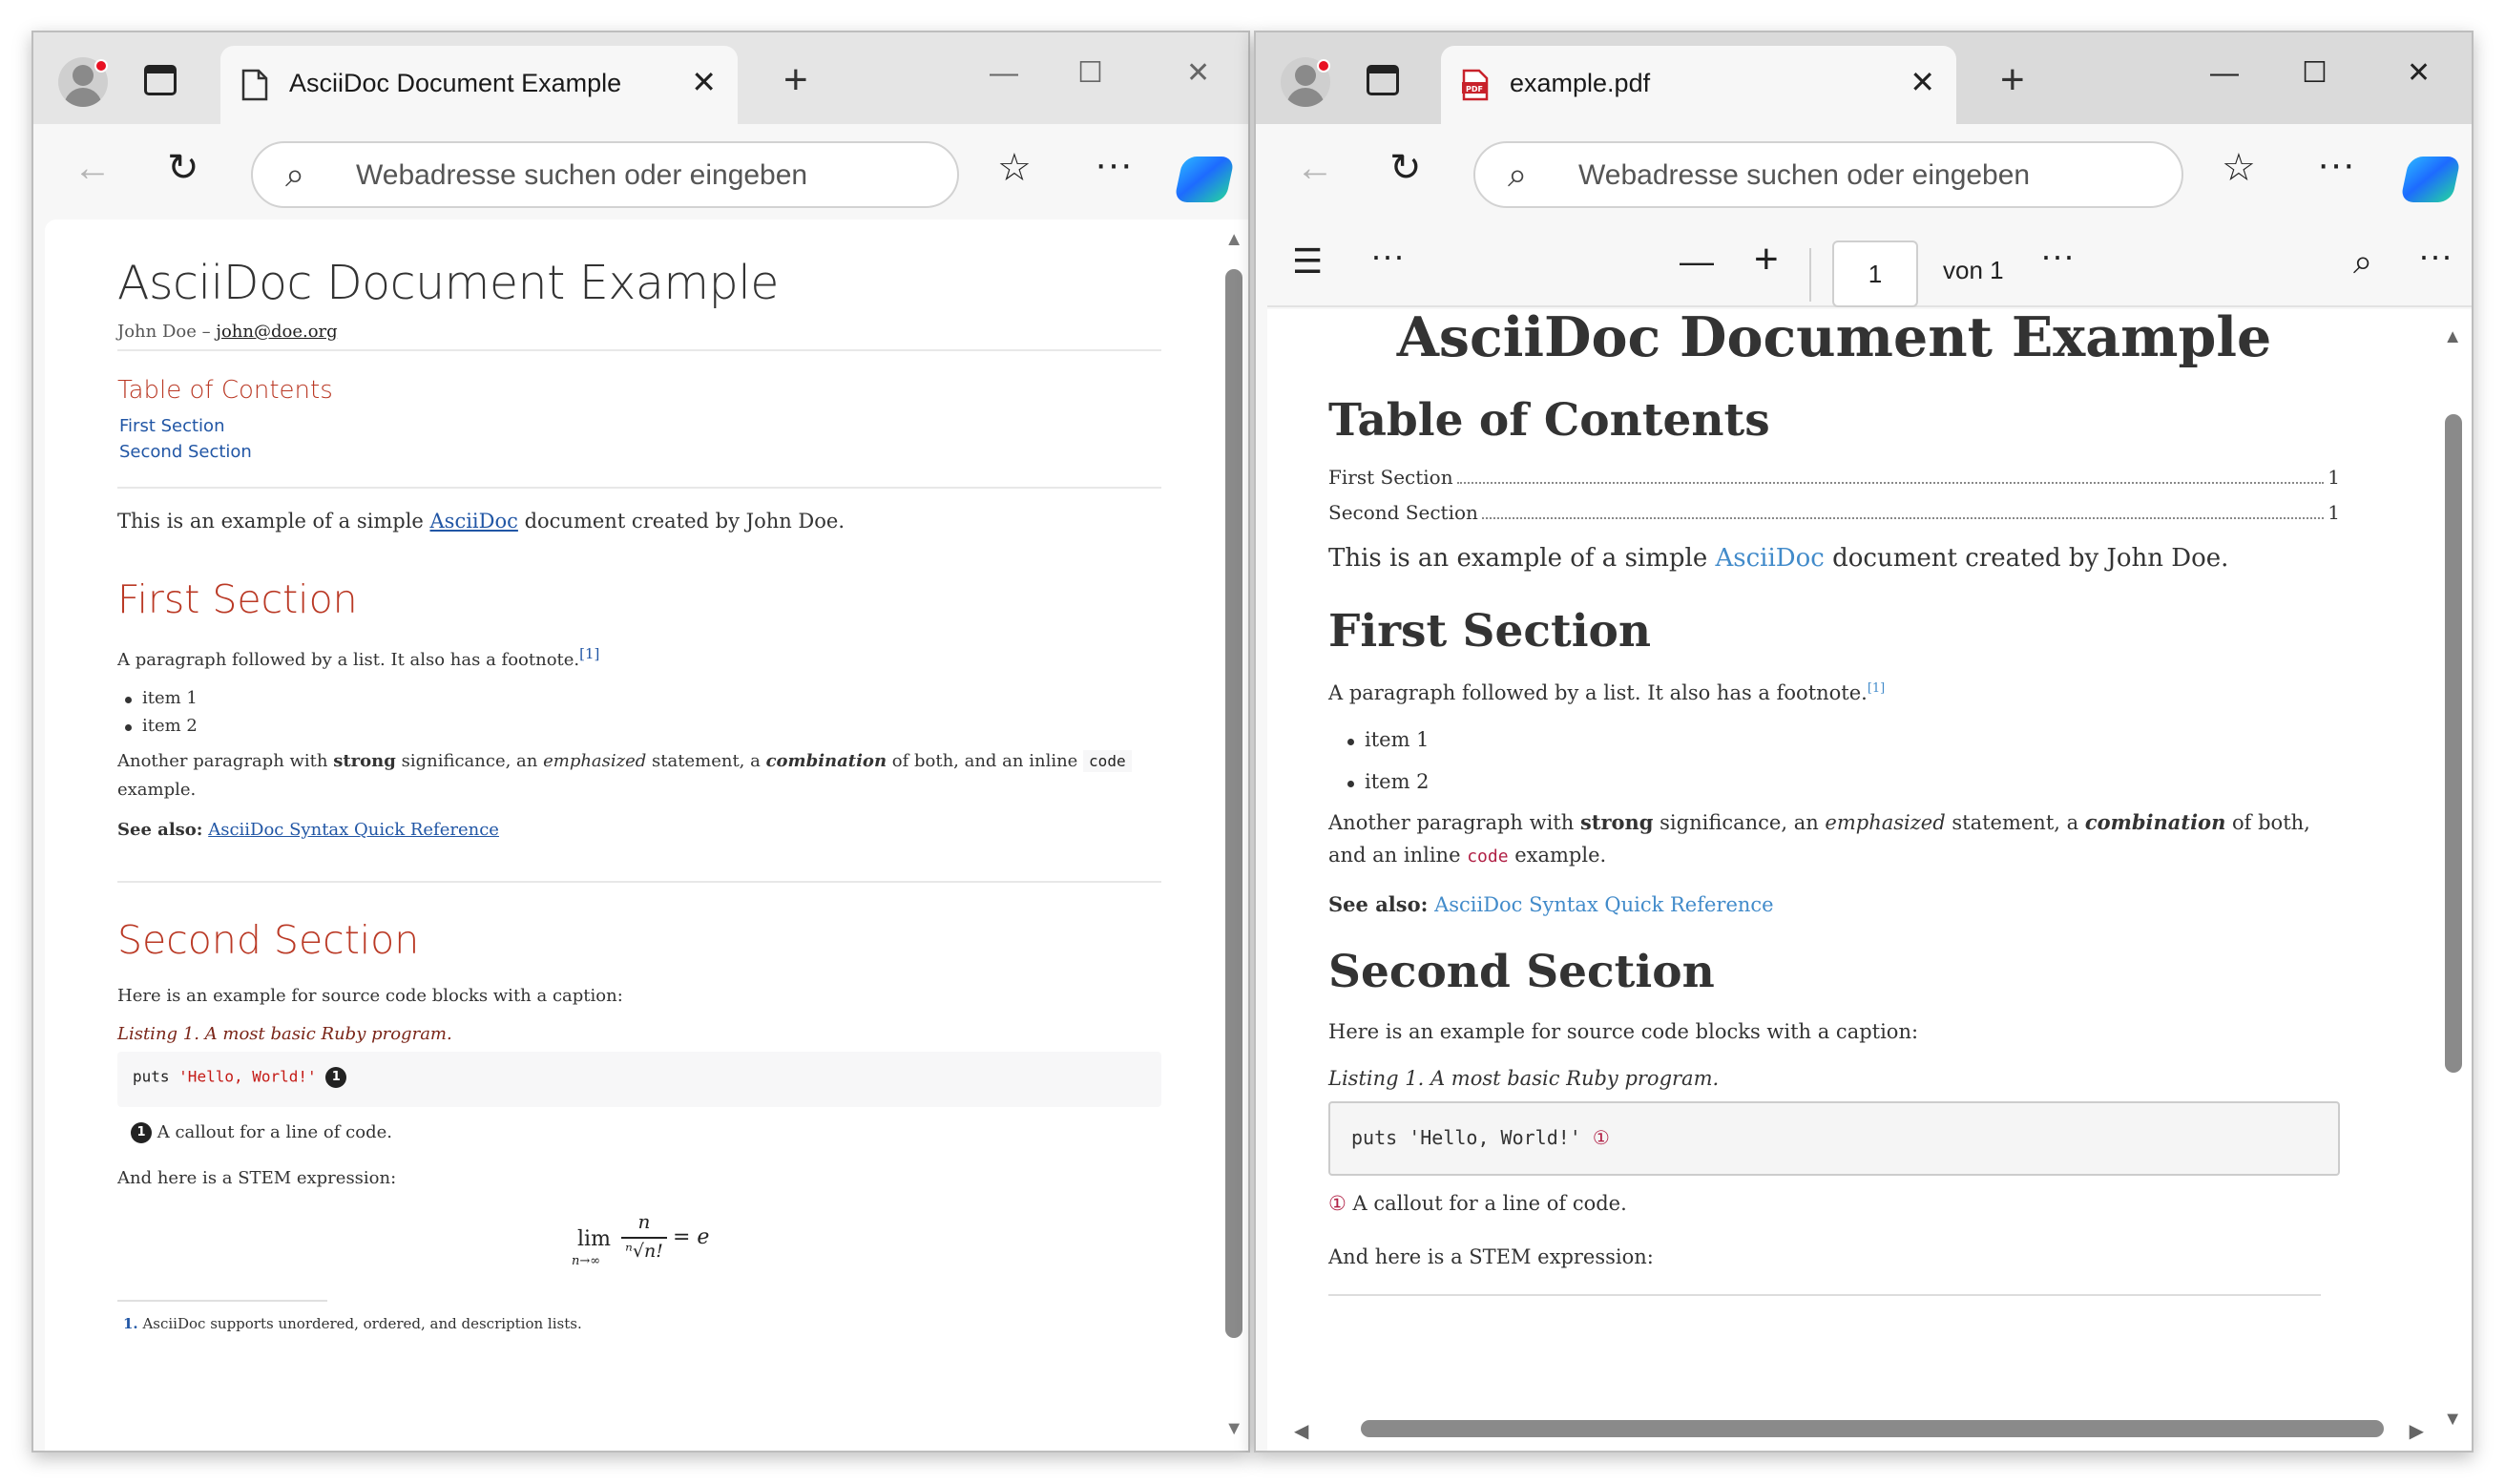 This screenshot has width=2505, height=1484. I want to click on footnote-number: 1., so click(130, 1323).